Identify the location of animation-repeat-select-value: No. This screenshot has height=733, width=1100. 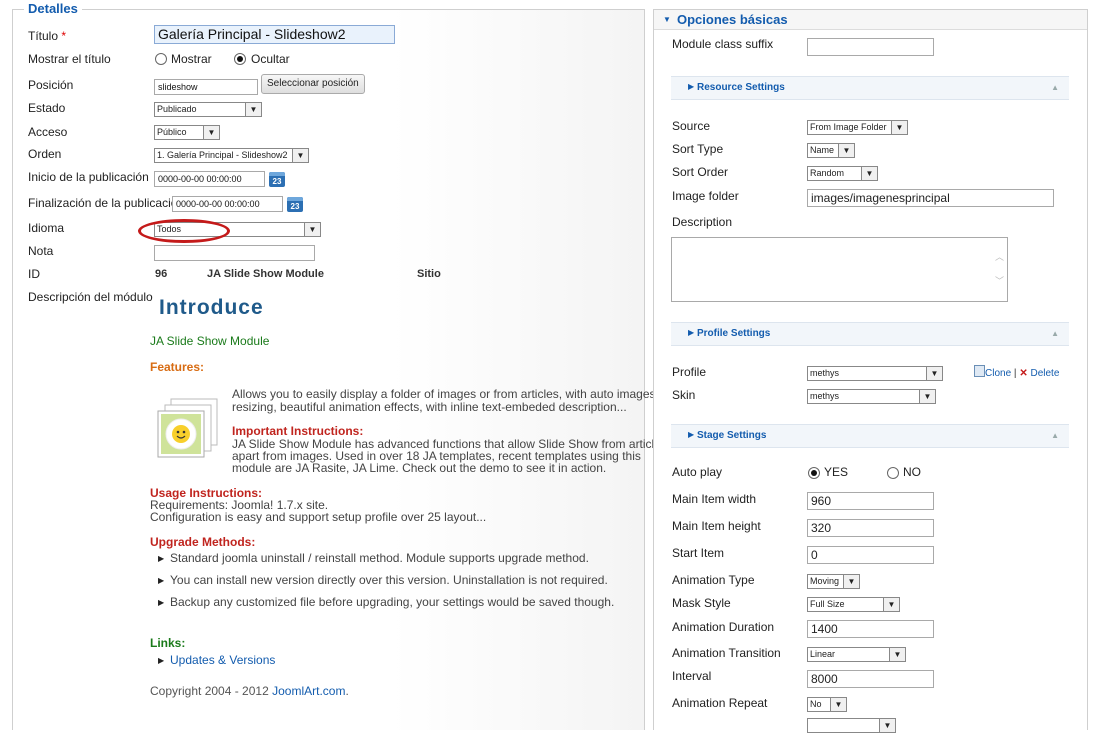
(816, 704).